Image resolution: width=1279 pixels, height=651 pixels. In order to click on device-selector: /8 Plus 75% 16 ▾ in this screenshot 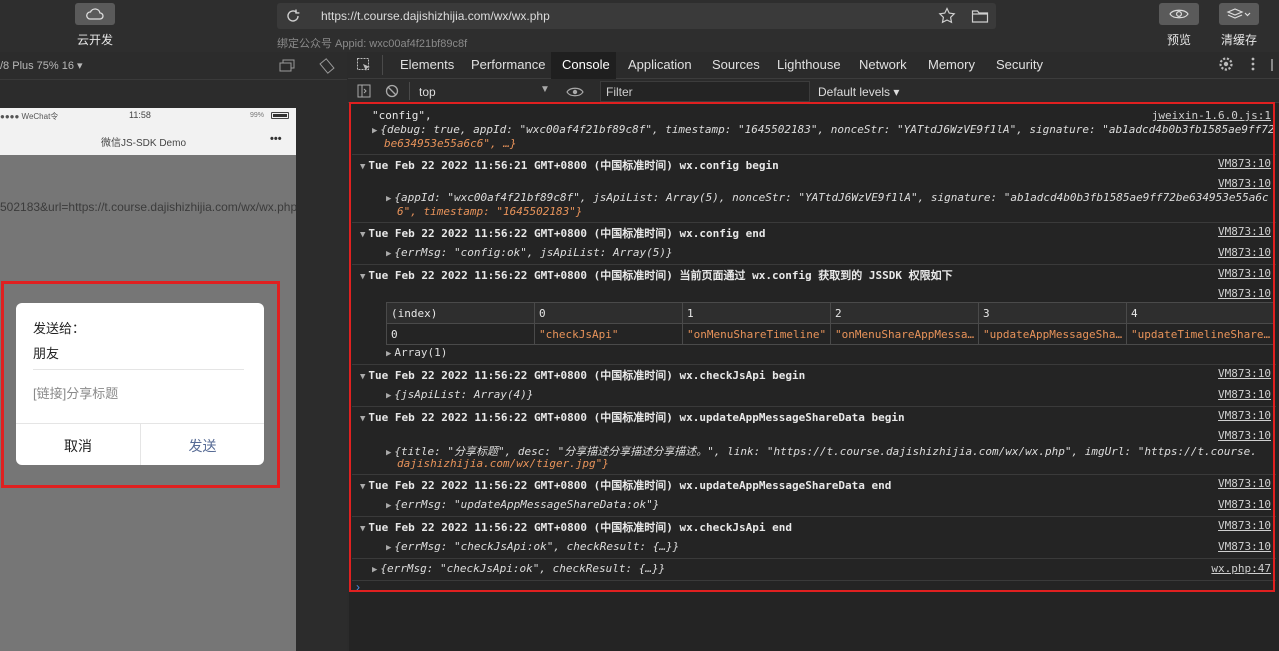, I will do `click(41, 65)`.